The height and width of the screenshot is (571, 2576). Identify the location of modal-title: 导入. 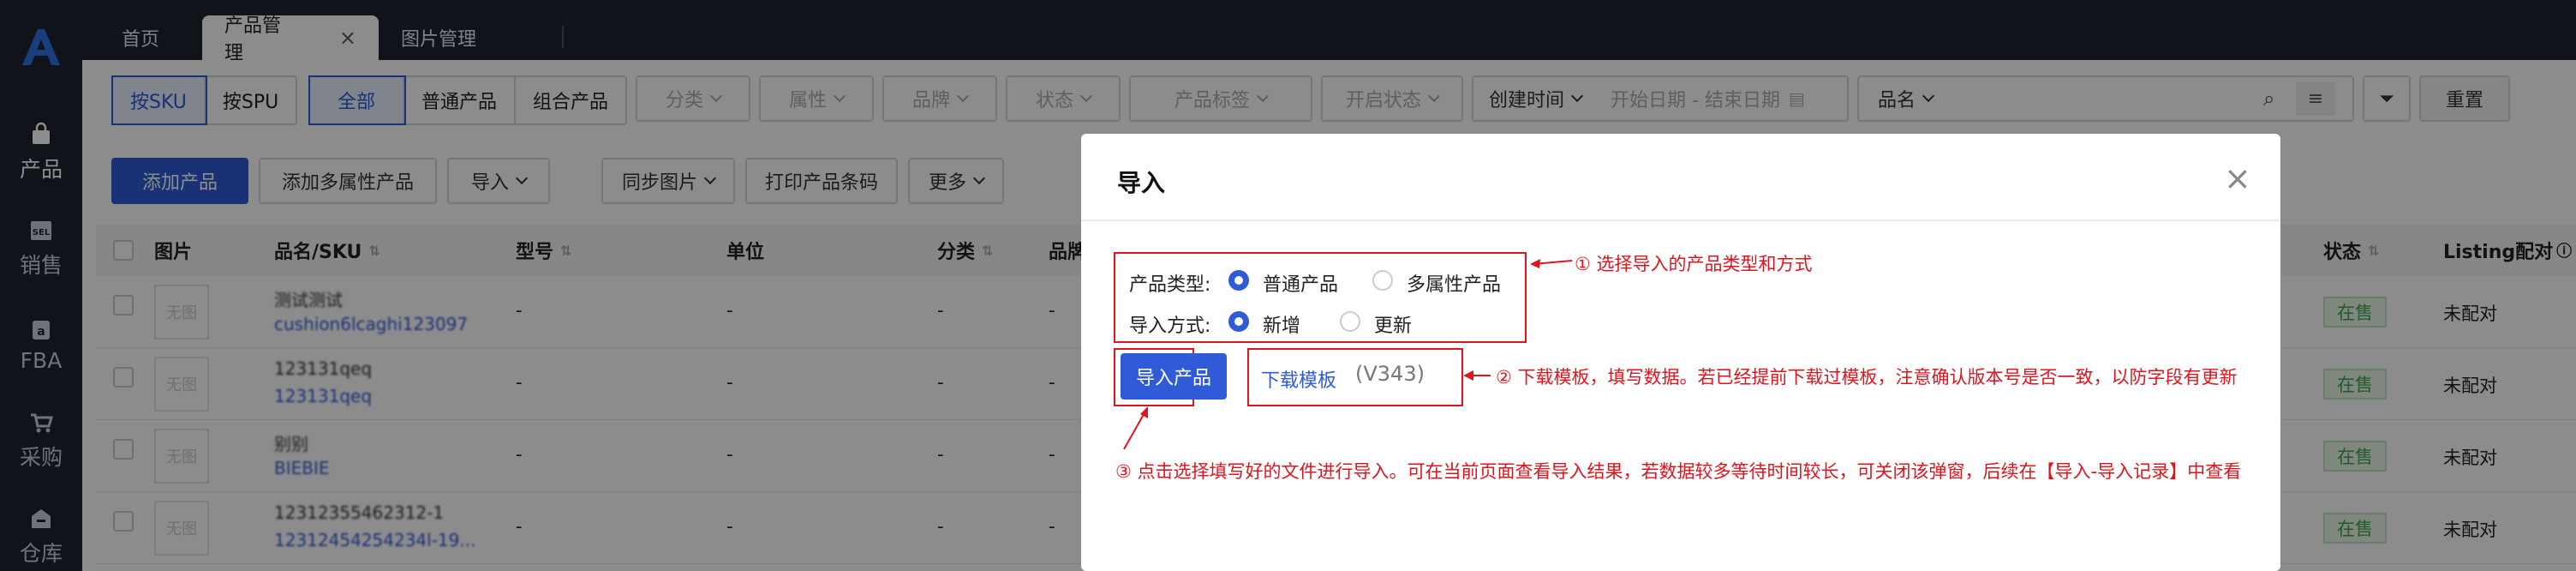
(1142, 183).